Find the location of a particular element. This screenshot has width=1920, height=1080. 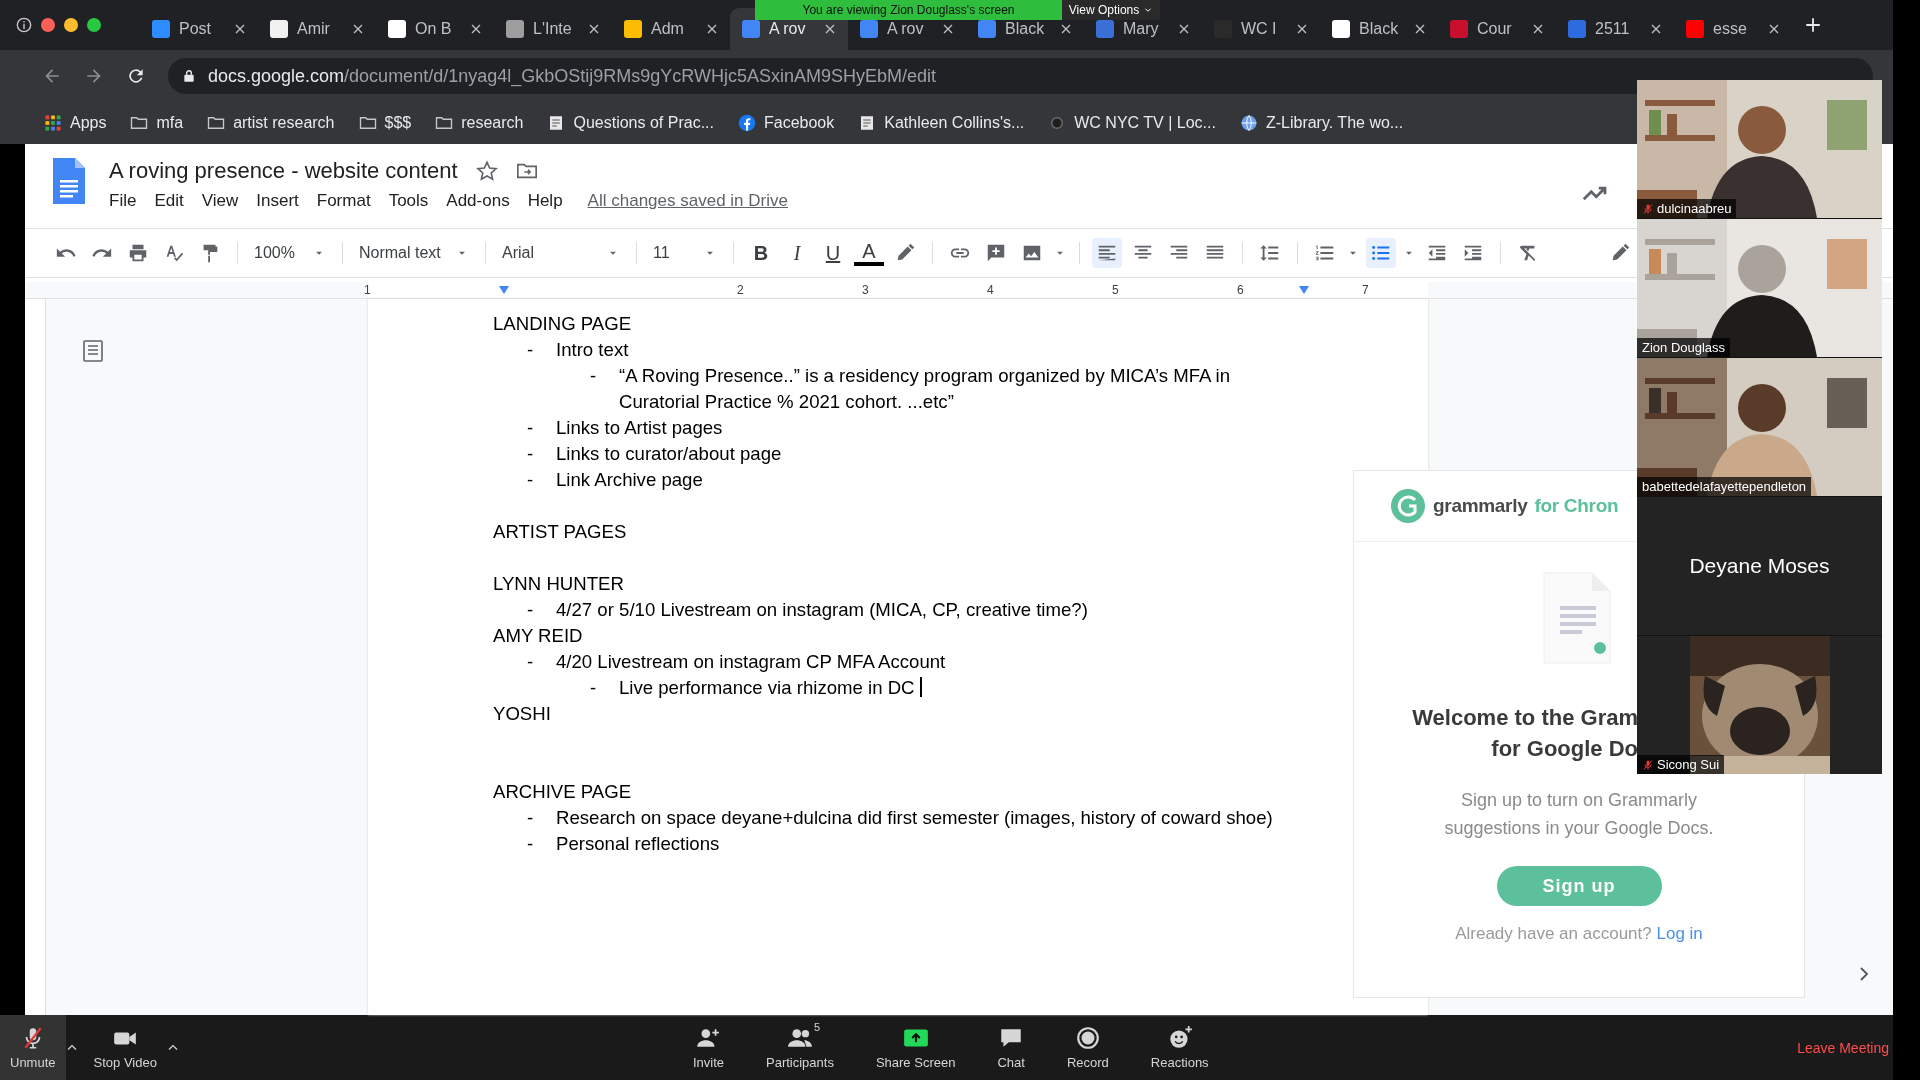

video-tile: Deyane Moses is located at coordinates (1759, 566).